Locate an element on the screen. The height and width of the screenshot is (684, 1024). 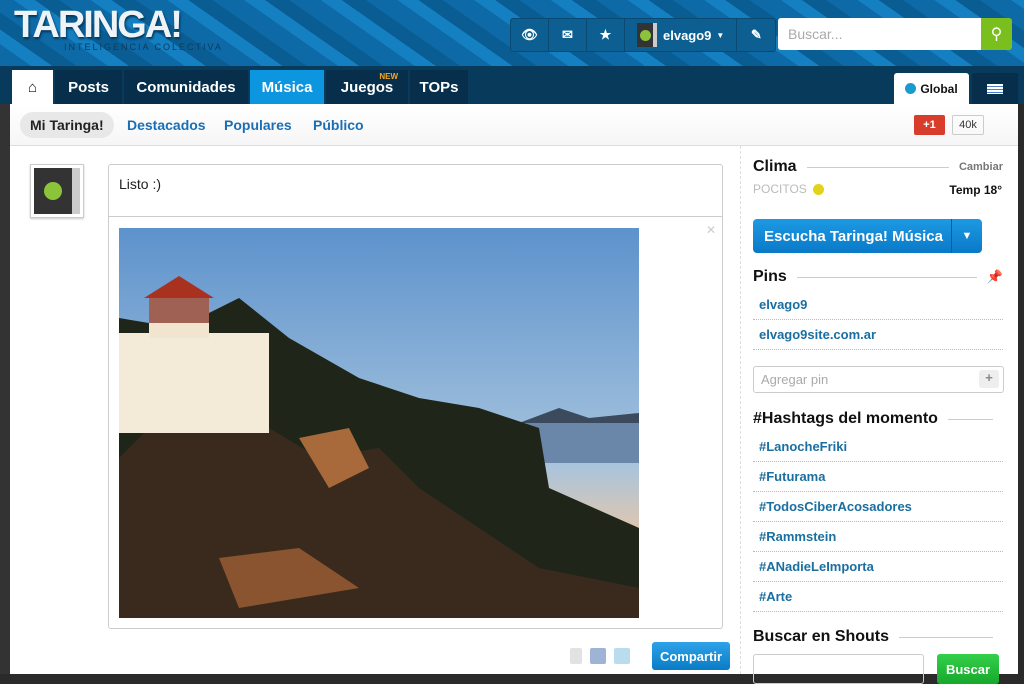
music-button: Escucha Taringa! Música ▼ is located at coordinates (867, 236).